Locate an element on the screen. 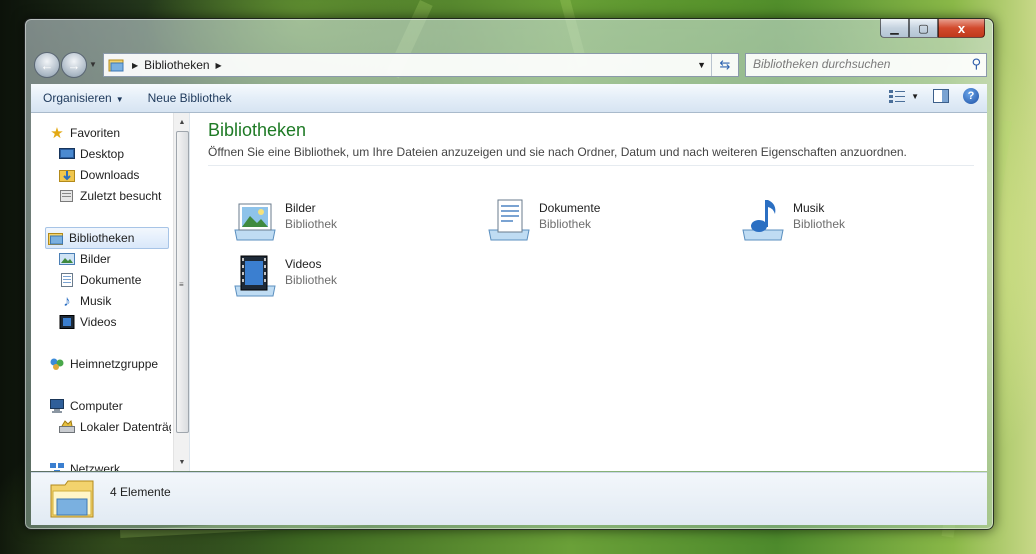 This screenshot has width=1036, height=554. new-library-button: Neue Bibliothek is located at coordinates (190, 98).